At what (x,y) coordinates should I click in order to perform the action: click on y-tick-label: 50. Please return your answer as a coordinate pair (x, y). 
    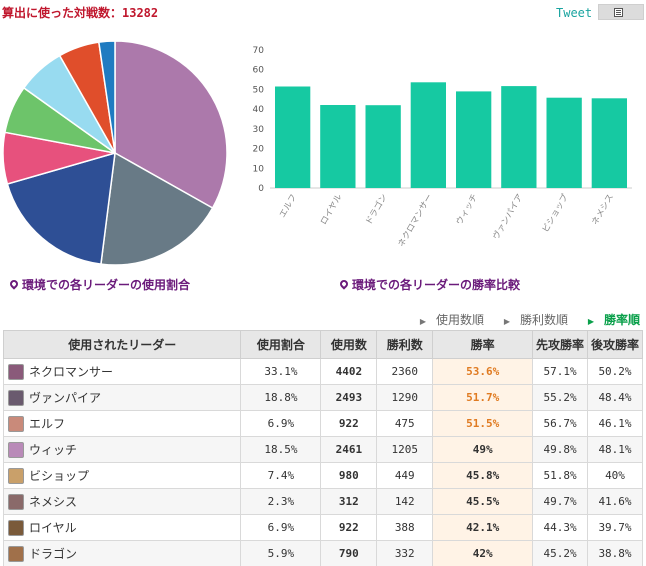
    Looking at the image, I should click on (259, 90).